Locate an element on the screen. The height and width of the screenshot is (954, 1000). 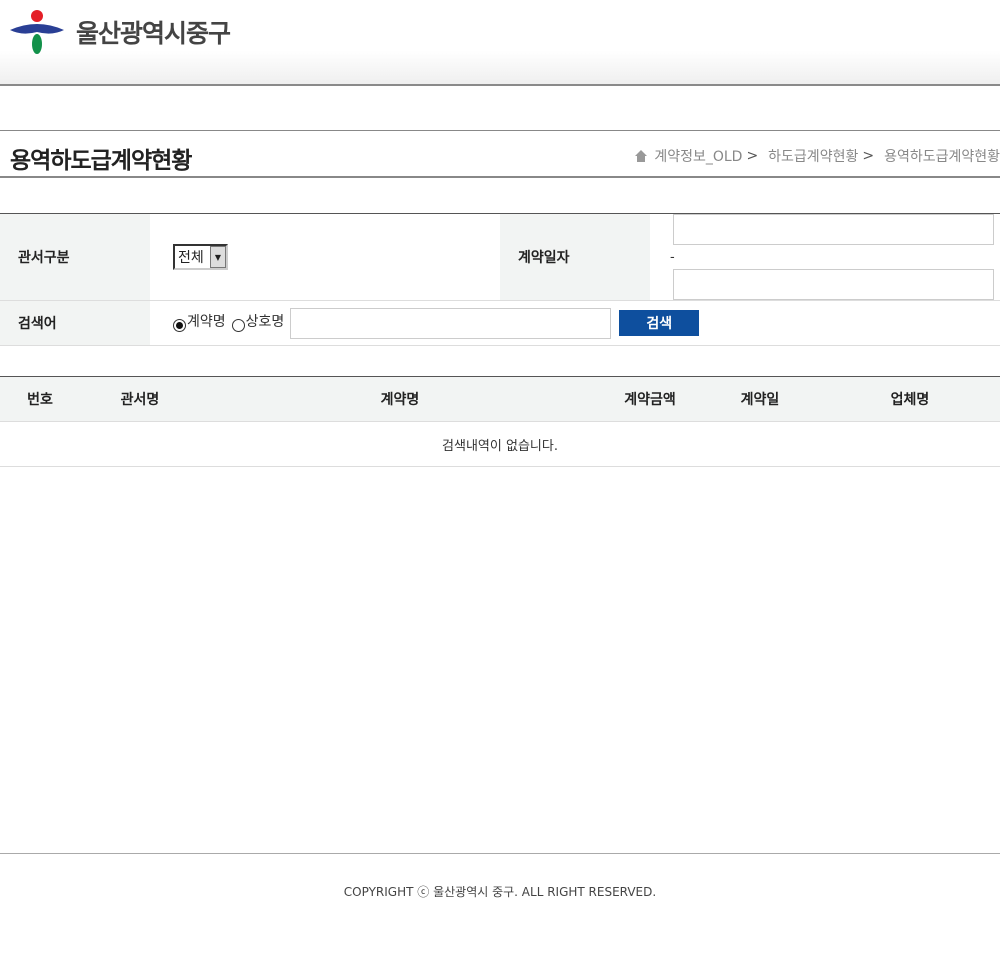
page-title: 용역하도급계약현황 is located at coordinates (101, 161).